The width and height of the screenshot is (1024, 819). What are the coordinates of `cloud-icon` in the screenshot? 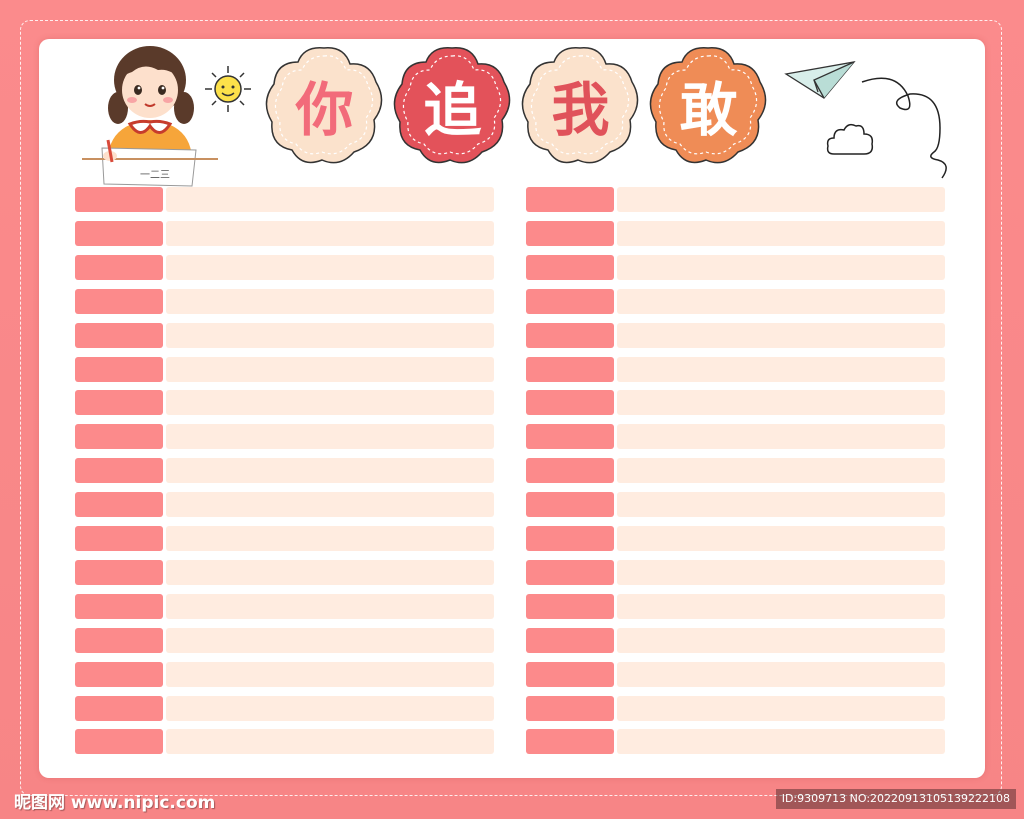 It's located at (850, 139).